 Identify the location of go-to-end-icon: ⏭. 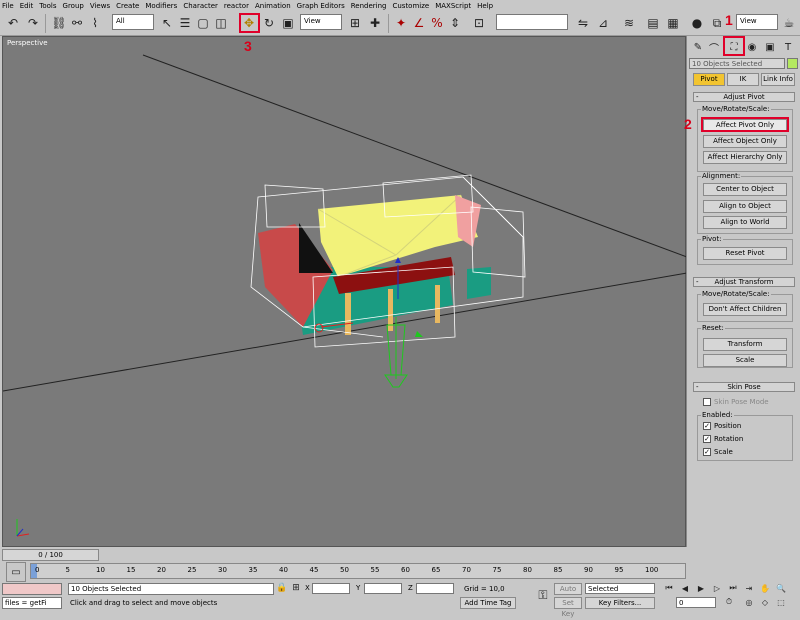
(733, 588).